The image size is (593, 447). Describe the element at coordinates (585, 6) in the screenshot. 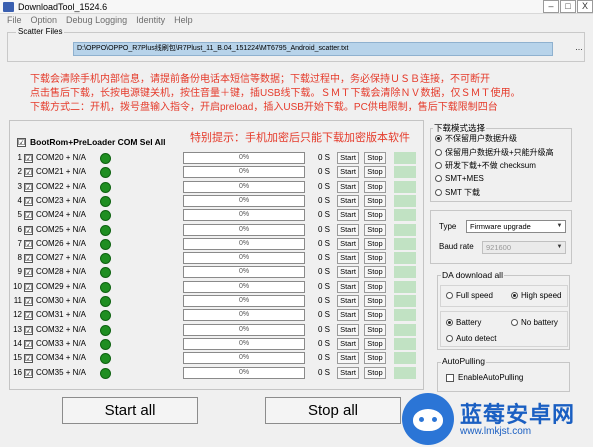

I see `close-button: X` at that location.